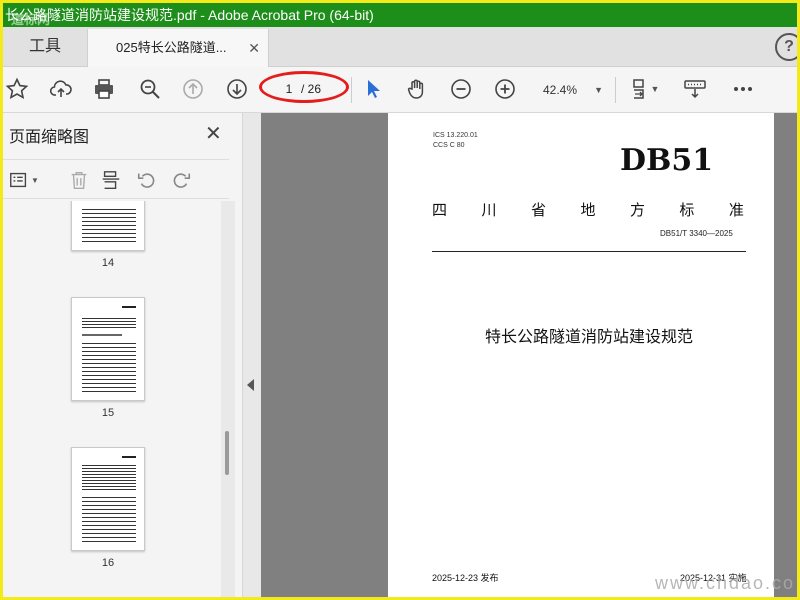 This screenshot has height=600, width=800. Describe the element at coordinates (250, 385) in the screenshot. I see `collapse-left-icon` at that location.